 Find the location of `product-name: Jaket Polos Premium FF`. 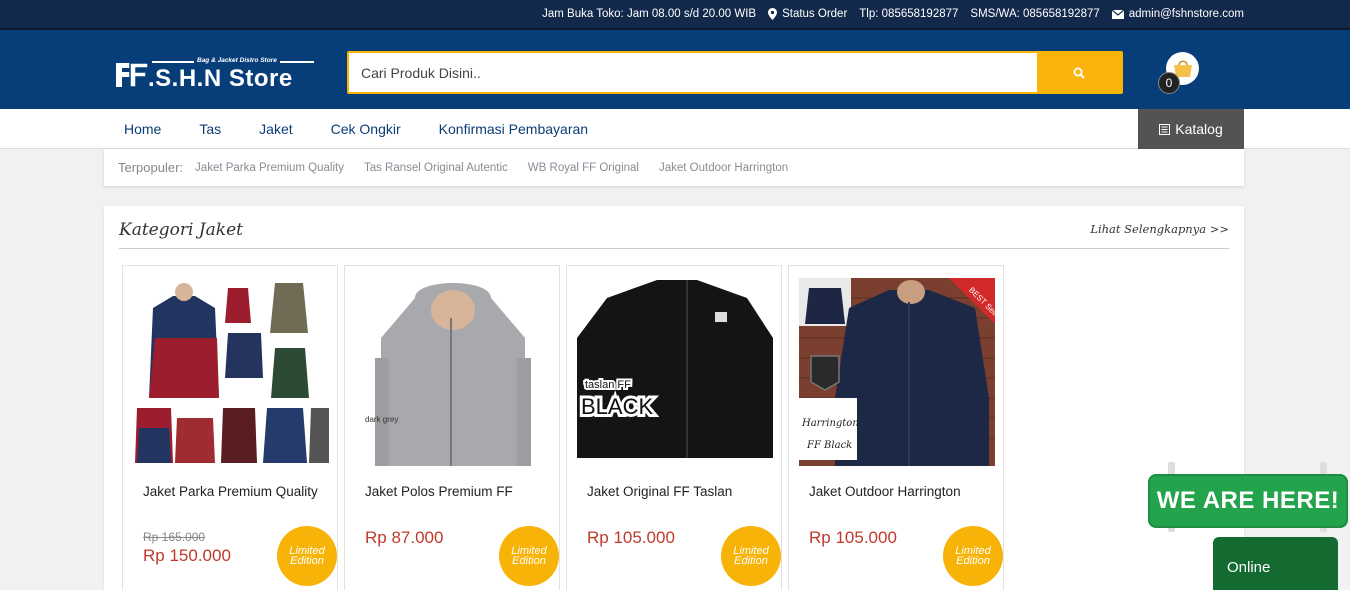

product-name: Jaket Polos Premium FF is located at coordinates (439, 491).